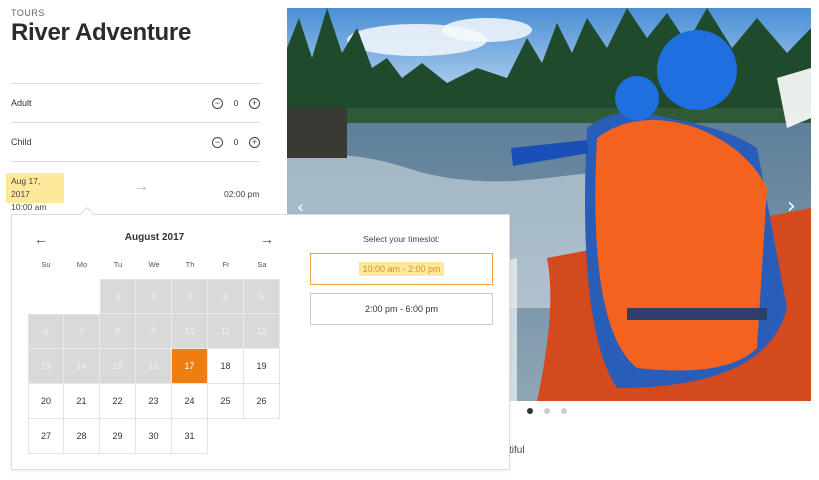 Image resolution: width=819 pixels, height=480 pixels. What do you see at coordinates (101, 32) in the screenshot?
I see `page-title: River Adventure` at bounding box center [101, 32].